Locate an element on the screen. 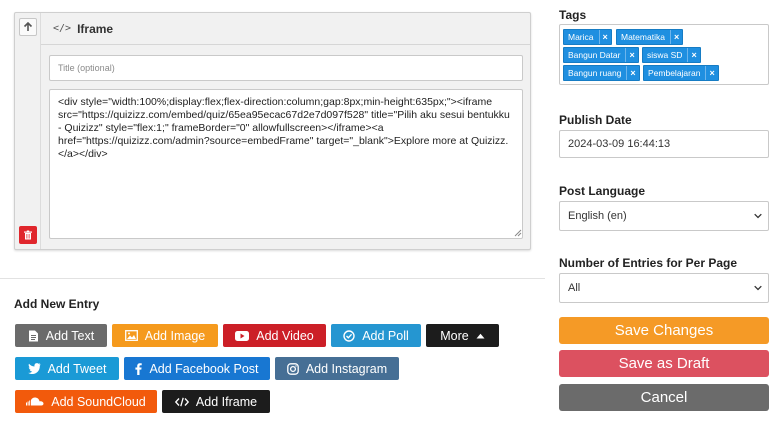 Image resolution: width=780 pixels, height=424 pixels. add-video-label: Add Video is located at coordinates (285, 335).